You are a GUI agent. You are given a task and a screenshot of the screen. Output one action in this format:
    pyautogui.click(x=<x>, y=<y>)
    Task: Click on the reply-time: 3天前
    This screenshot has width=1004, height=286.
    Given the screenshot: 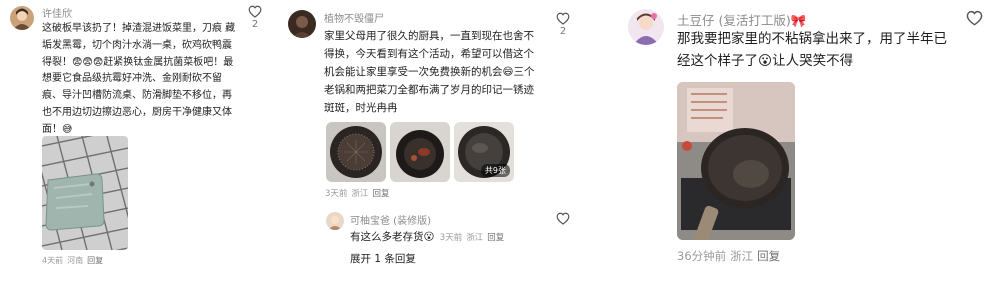 What is the action you would take?
    pyautogui.click(x=451, y=238)
    